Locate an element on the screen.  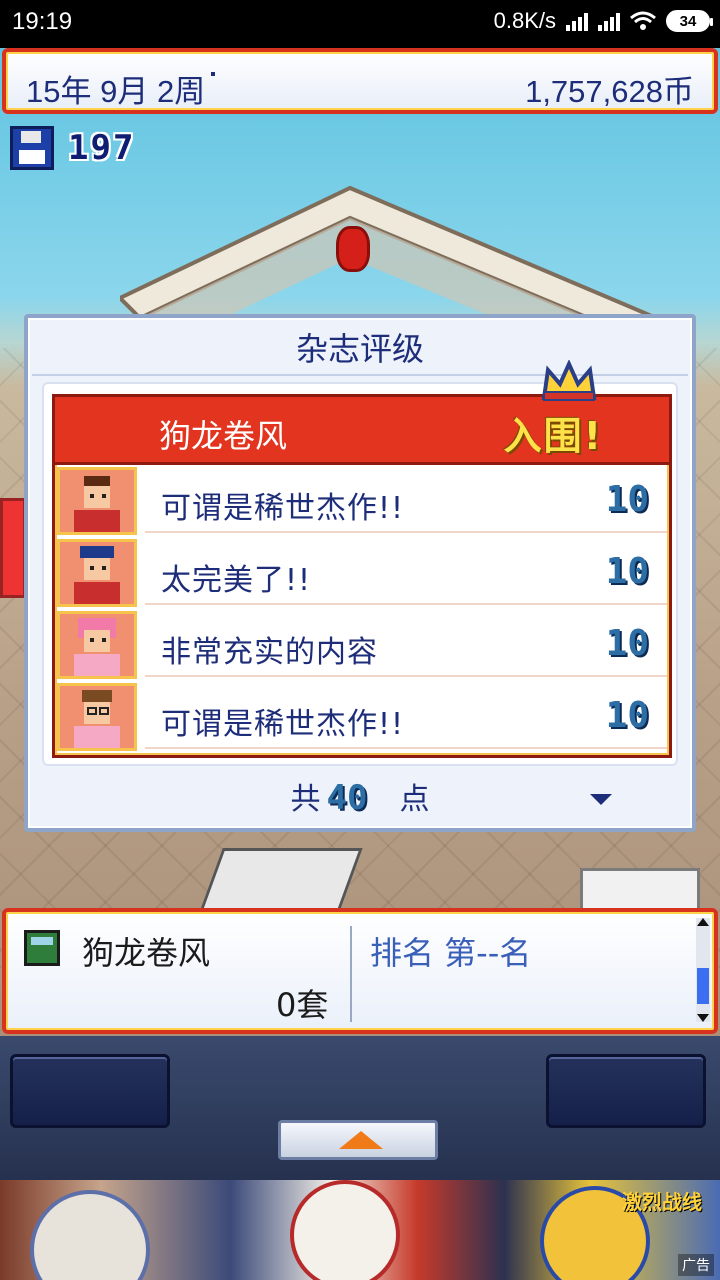
game-cartridge-icon is located at coordinates (42, 948).